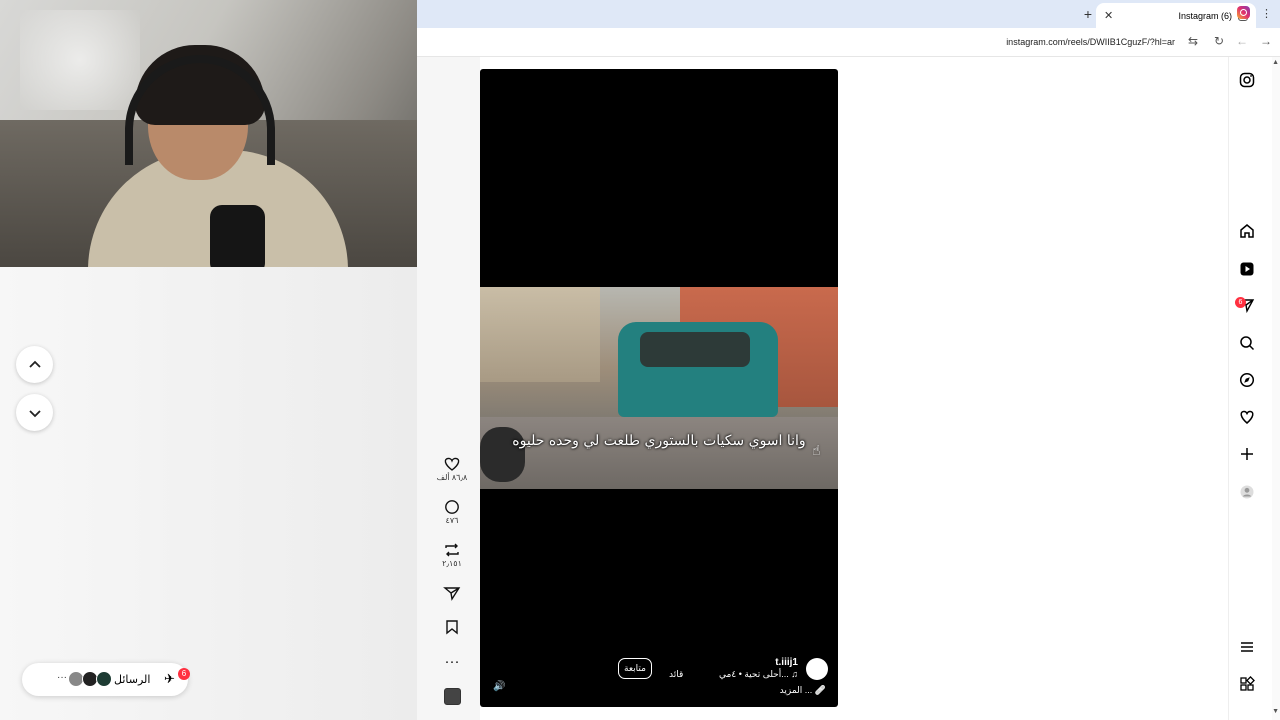 Image resolution: width=1280 pixels, height=720 pixels. I want to click on page-scrollbar, so click(1276, 388).